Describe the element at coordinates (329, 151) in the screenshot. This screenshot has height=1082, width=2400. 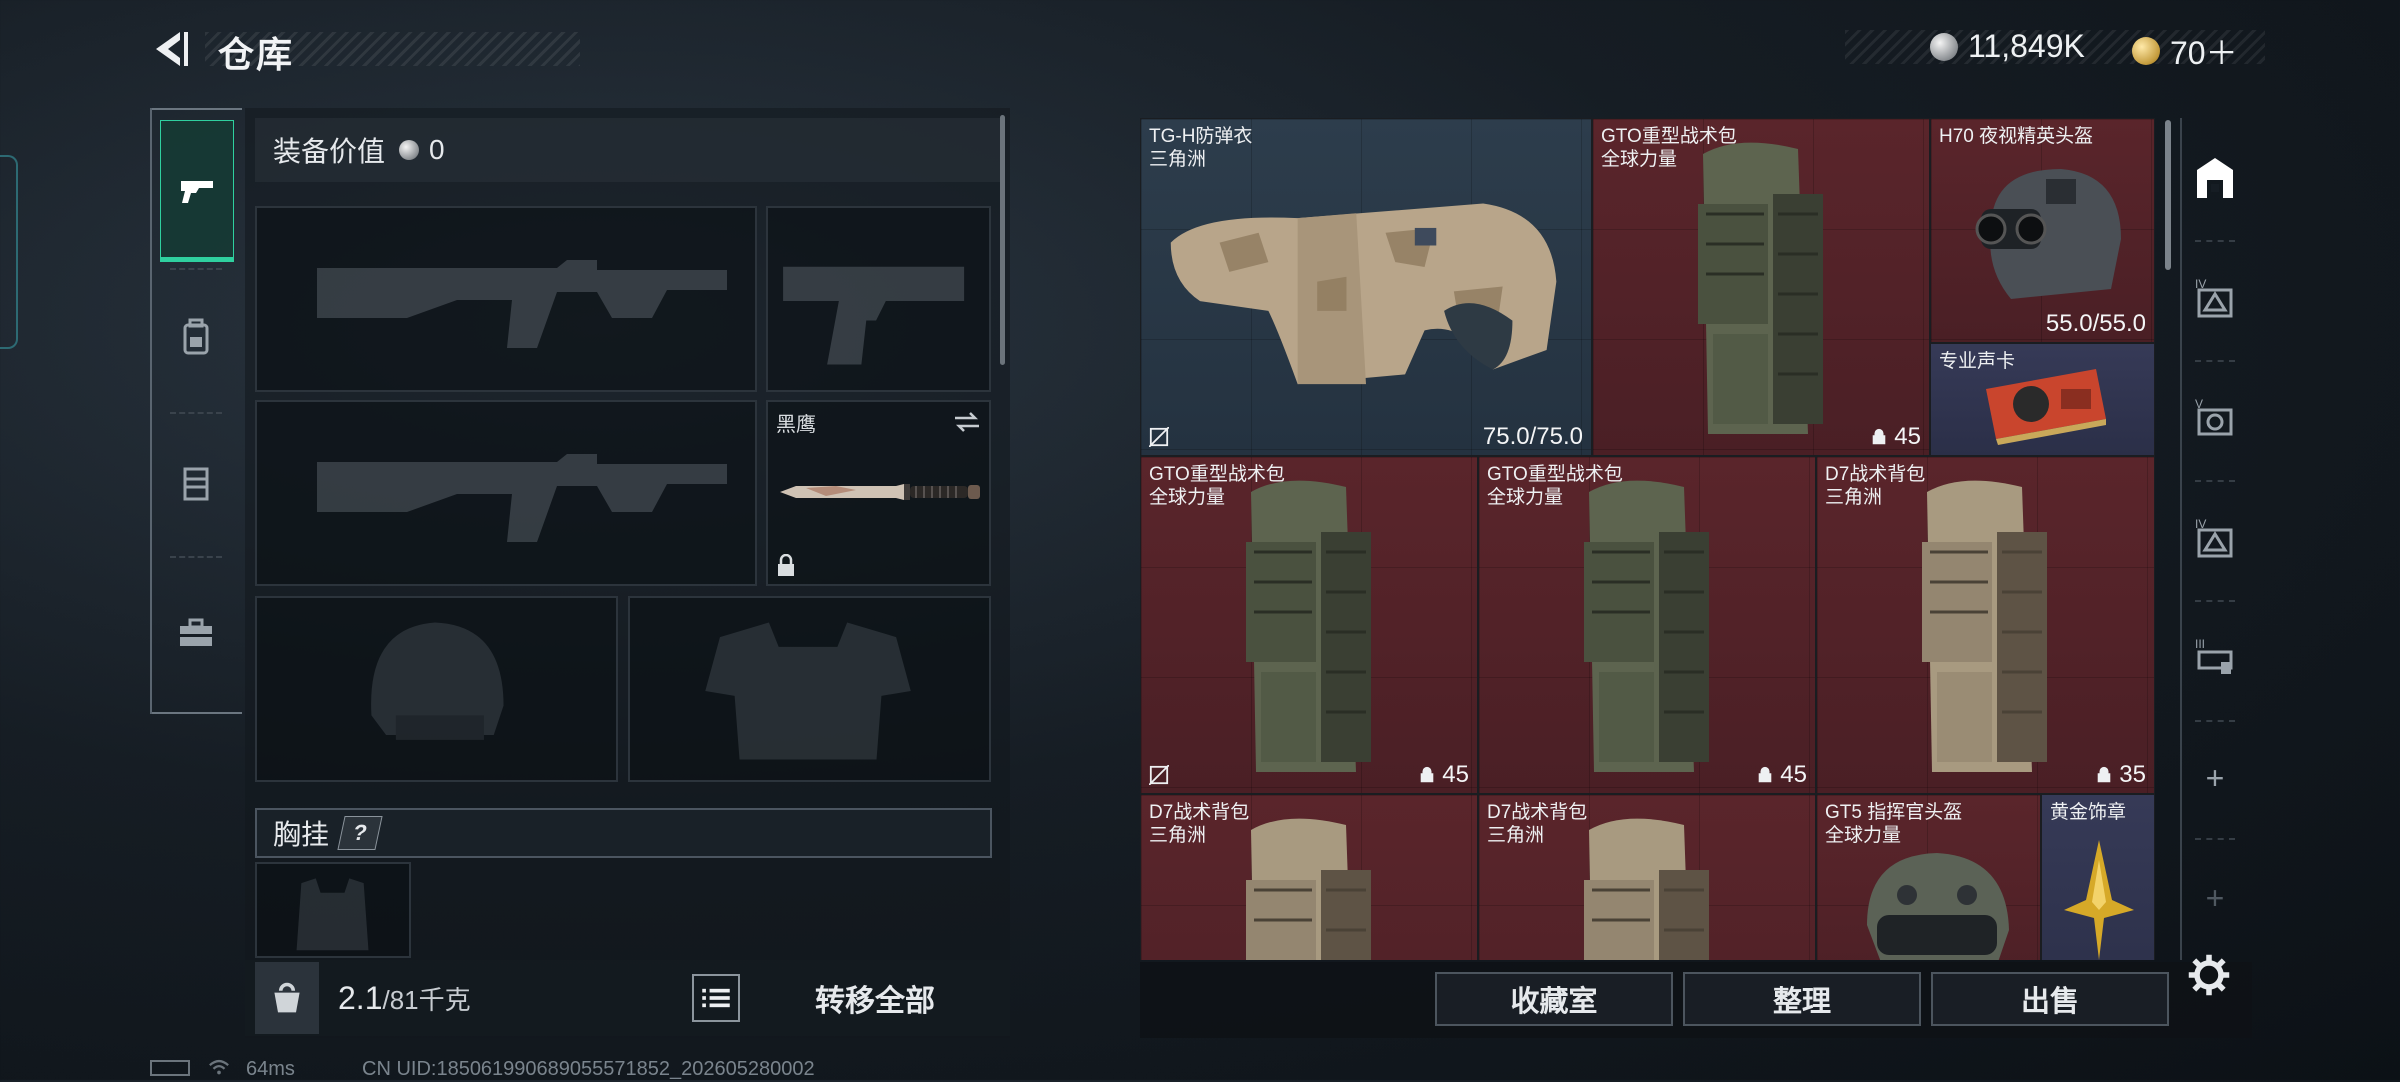
I see `equipment-value-label: 装备价值` at that location.